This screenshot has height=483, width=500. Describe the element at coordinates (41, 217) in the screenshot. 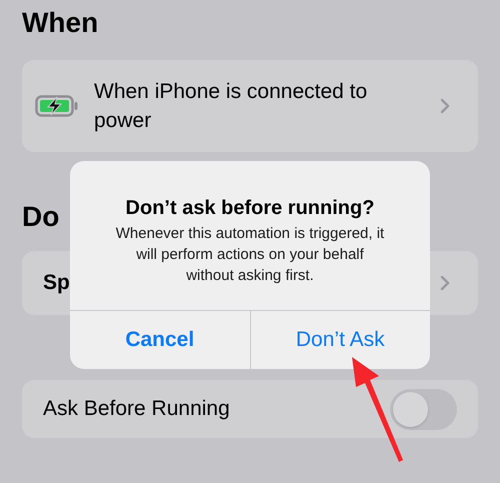

I see `section-heading: Do` at that location.